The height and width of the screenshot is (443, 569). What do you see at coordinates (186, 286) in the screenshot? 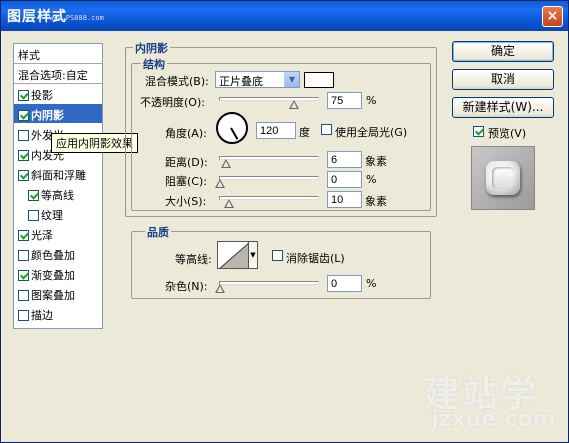
I see `noise-label: 杂色(N):` at bounding box center [186, 286].